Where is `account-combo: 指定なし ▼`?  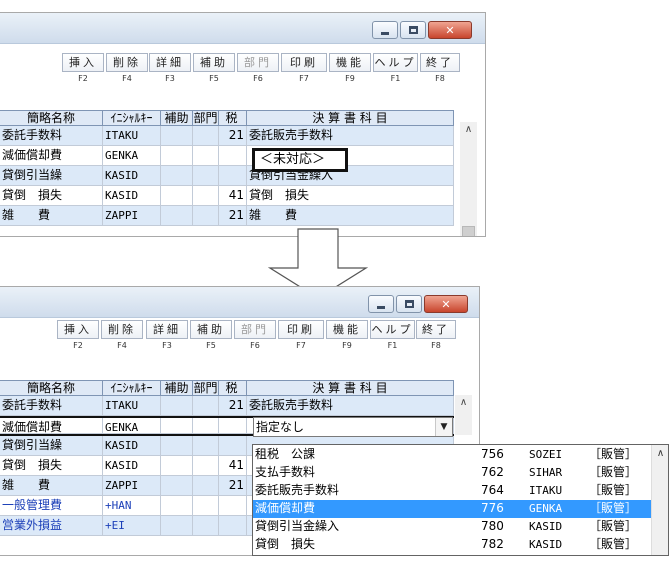
account-combo: 指定なし ▼ is located at coordinates (353, 427).